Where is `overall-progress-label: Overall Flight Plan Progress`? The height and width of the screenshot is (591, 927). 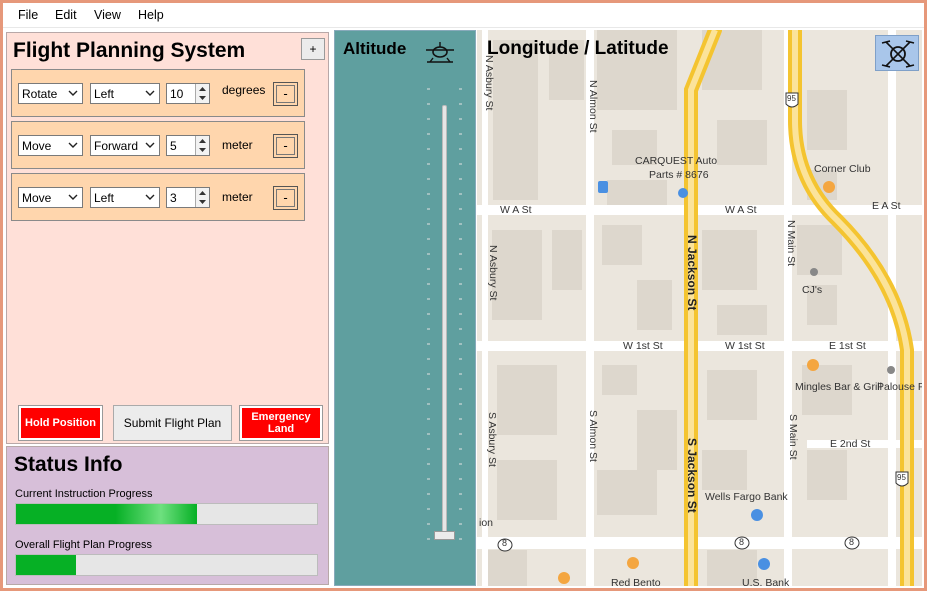 overall-progress-label: Overall Flight Plan Progress is located at coordinates (83, 545).